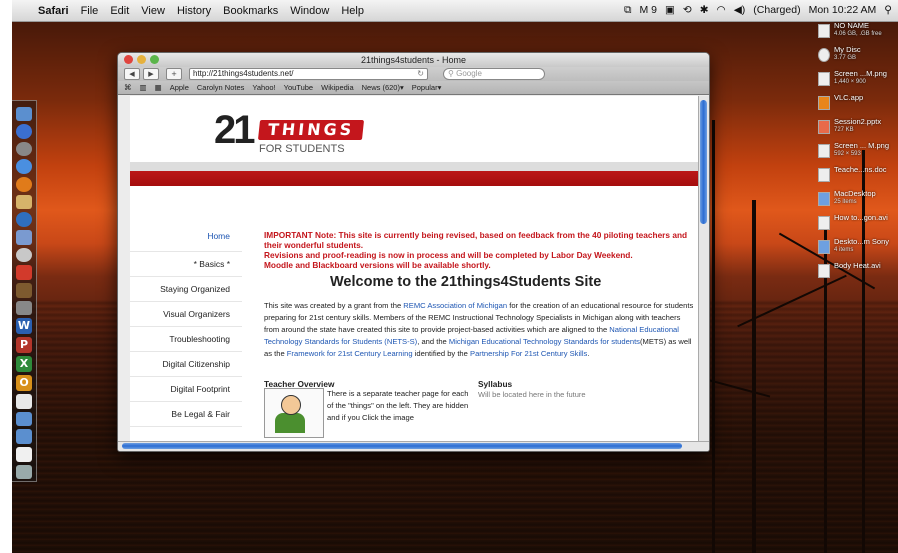  I want to click on photo-booth-icon, so click(24, 272).